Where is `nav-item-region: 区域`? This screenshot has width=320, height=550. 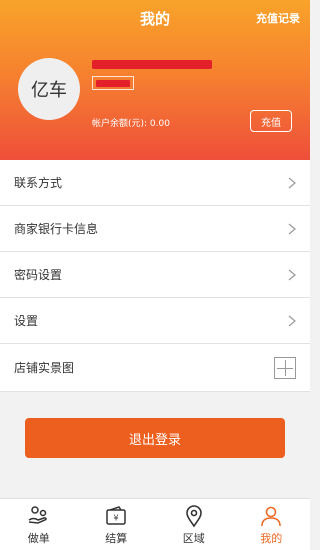
nav-item-region: 区域 is located at coordinates (194, 524).